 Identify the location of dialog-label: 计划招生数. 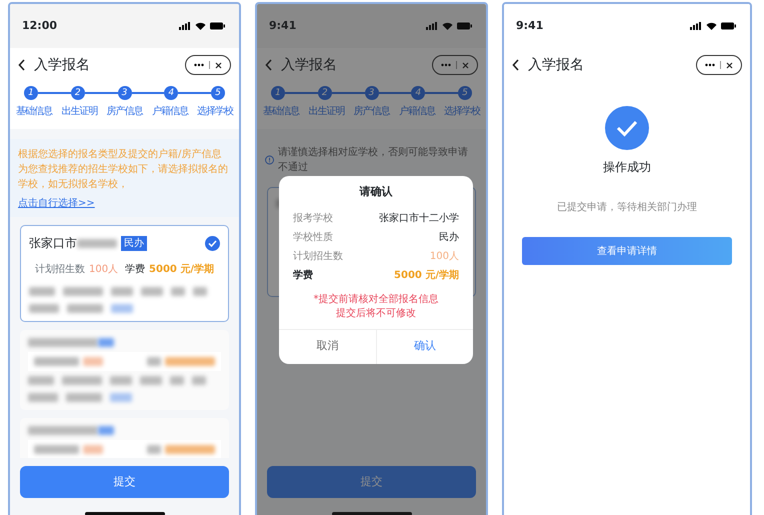
(318, 257).